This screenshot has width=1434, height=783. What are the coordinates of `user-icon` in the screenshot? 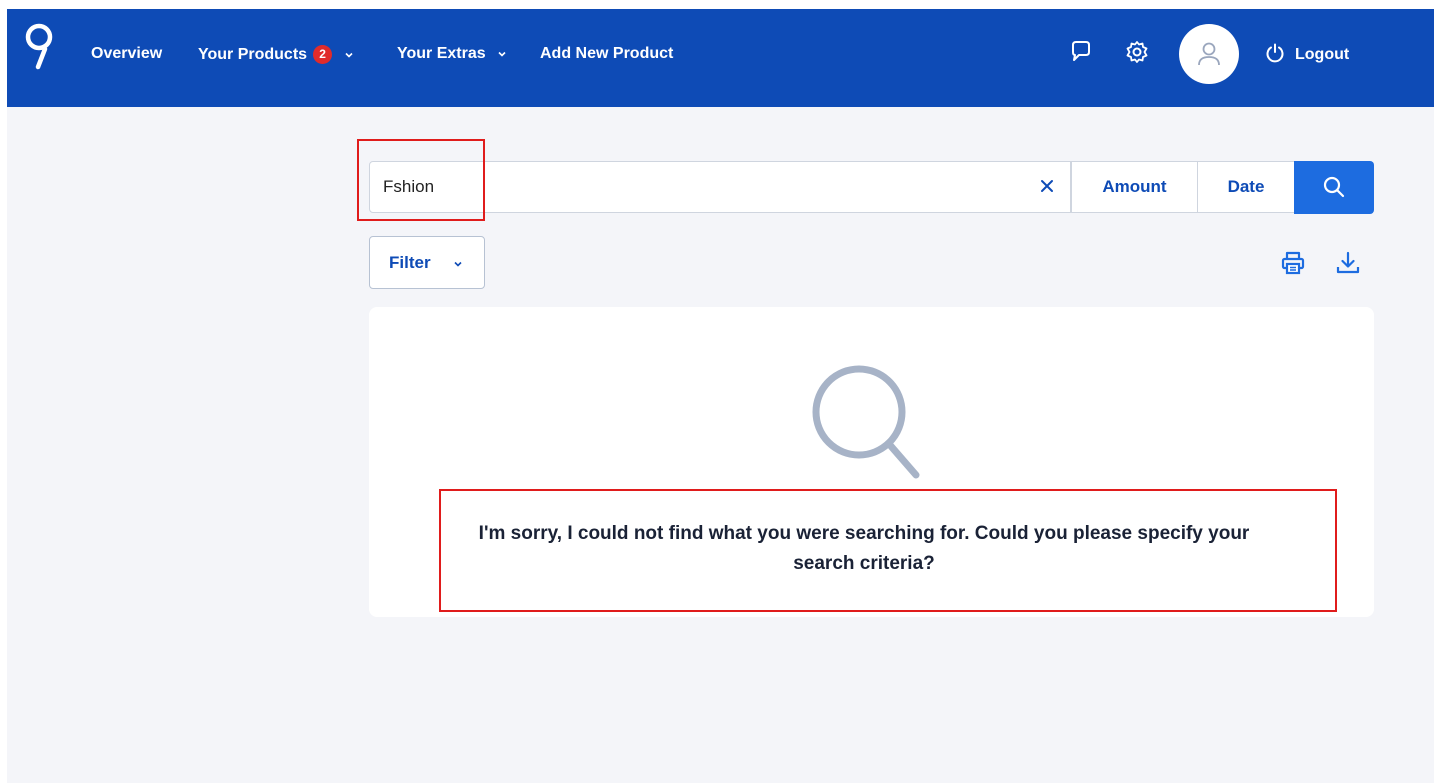 It's located at (1209, 54).